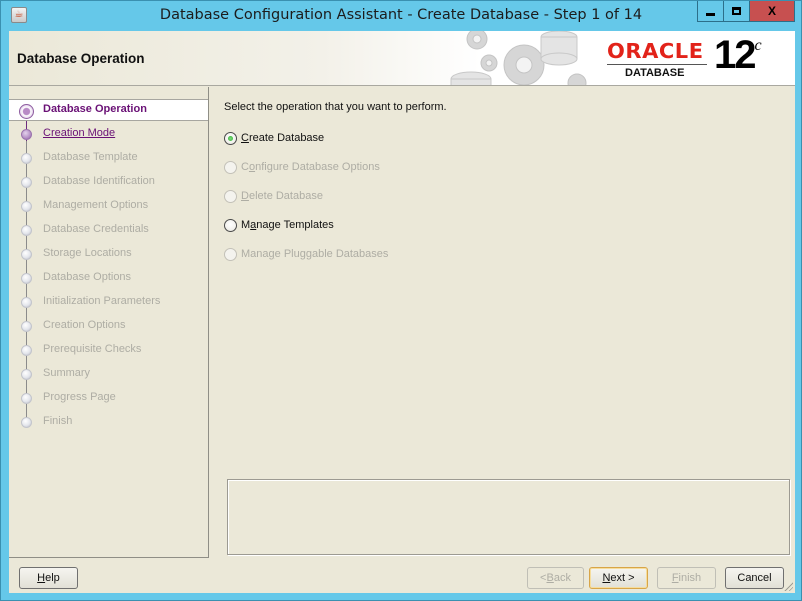 This screenshot has height=601, width=802. Describe the element at coordinates (52, 578) in the screenshot. I see `button-text: elp` at that location.